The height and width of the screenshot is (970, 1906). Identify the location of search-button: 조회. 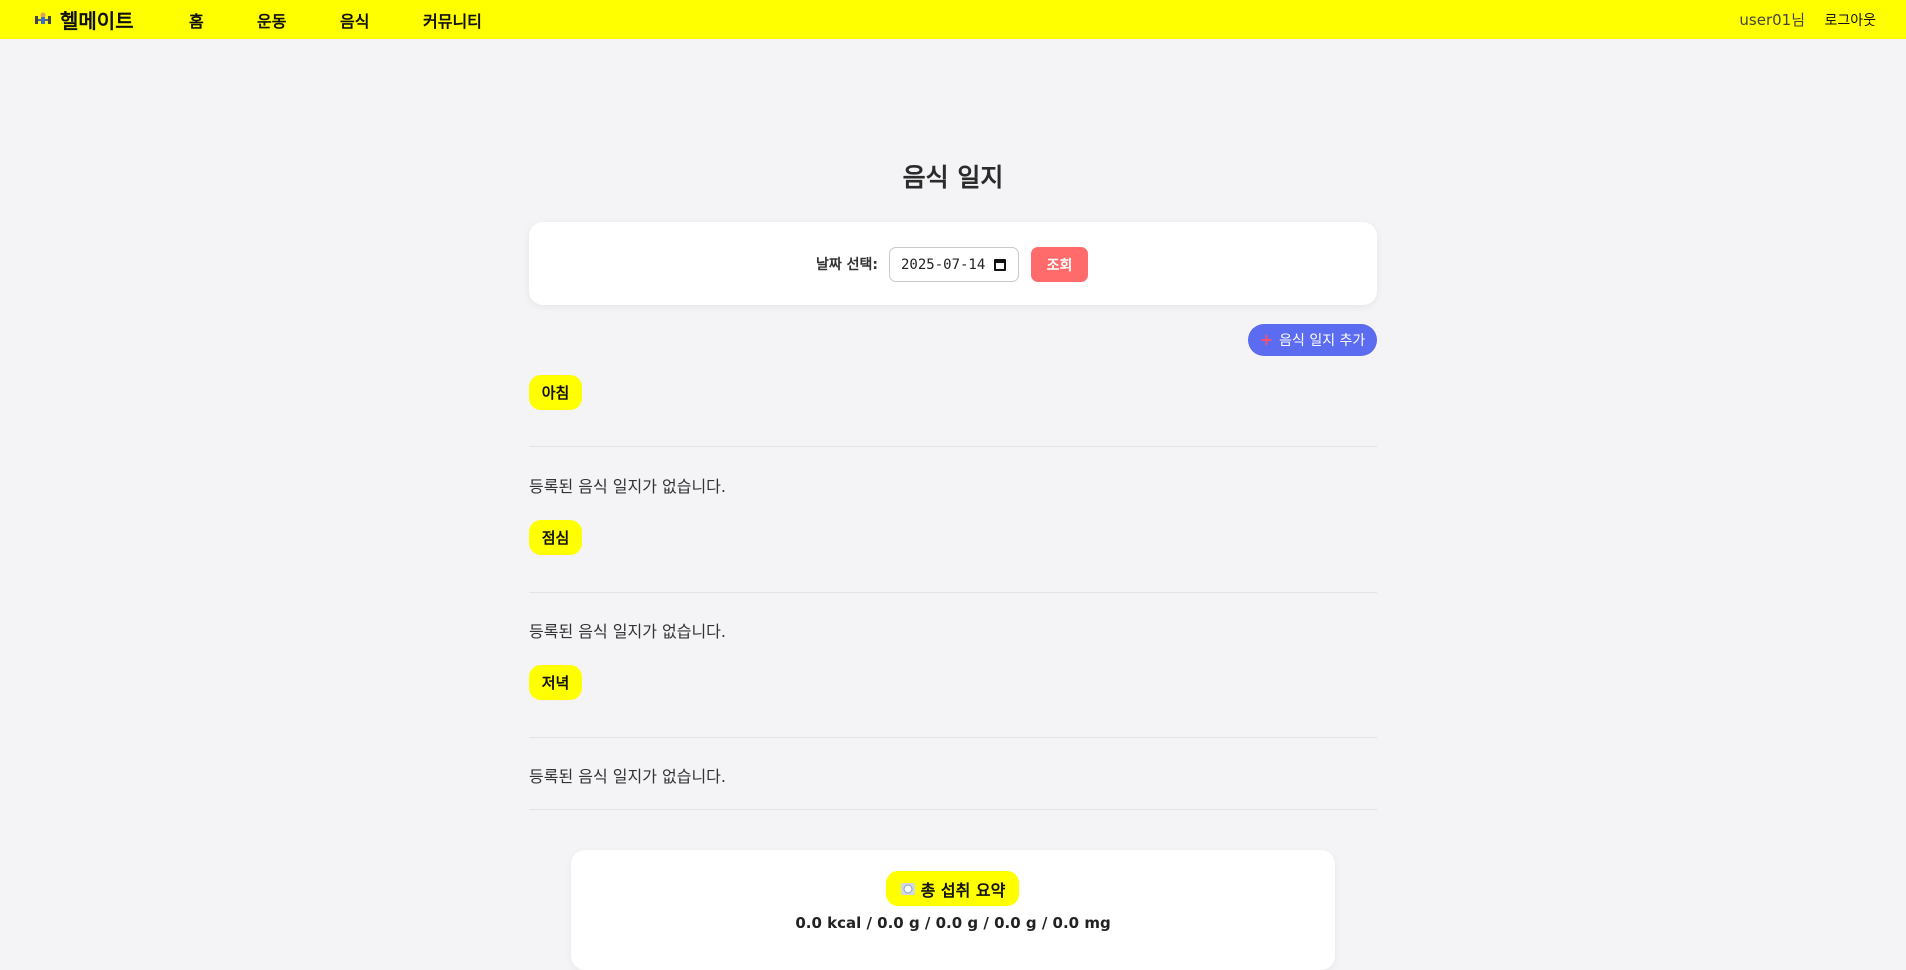
(1059, 264).